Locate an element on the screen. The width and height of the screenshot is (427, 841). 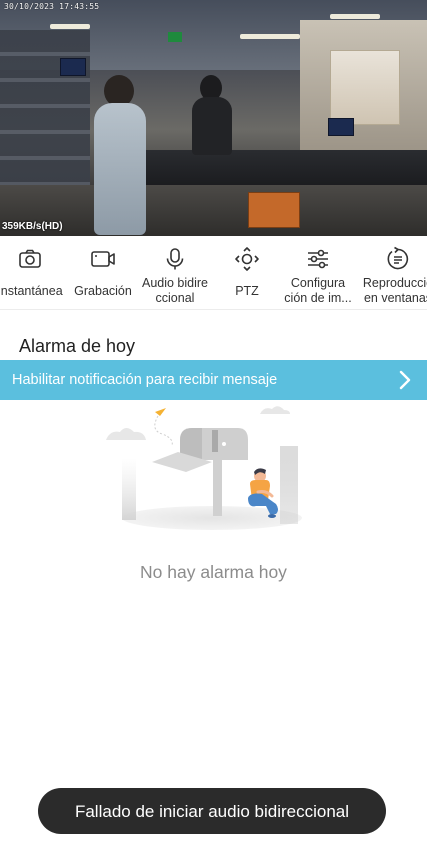
ptz-icon is located at coordinates (247, 259).